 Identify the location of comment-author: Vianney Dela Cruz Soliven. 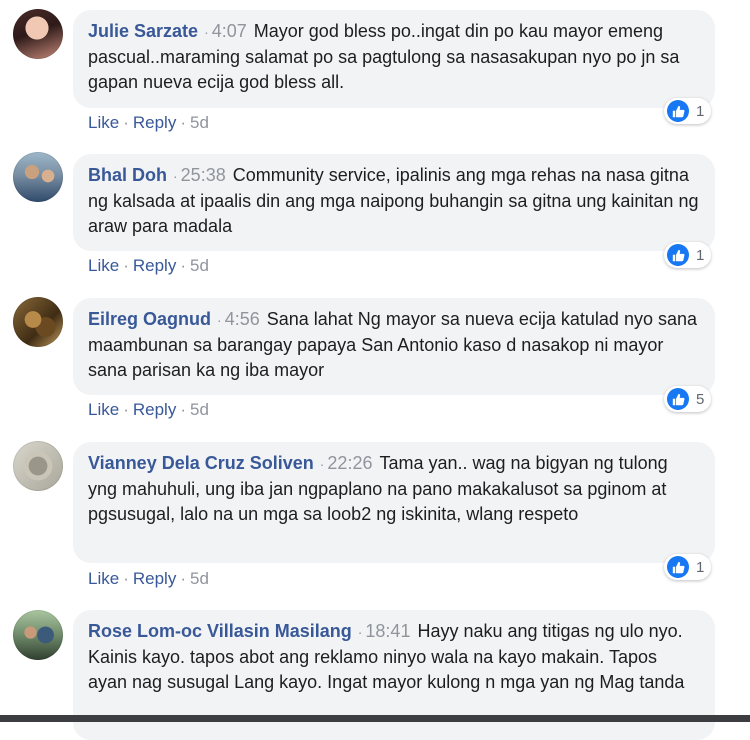
(201, 463).